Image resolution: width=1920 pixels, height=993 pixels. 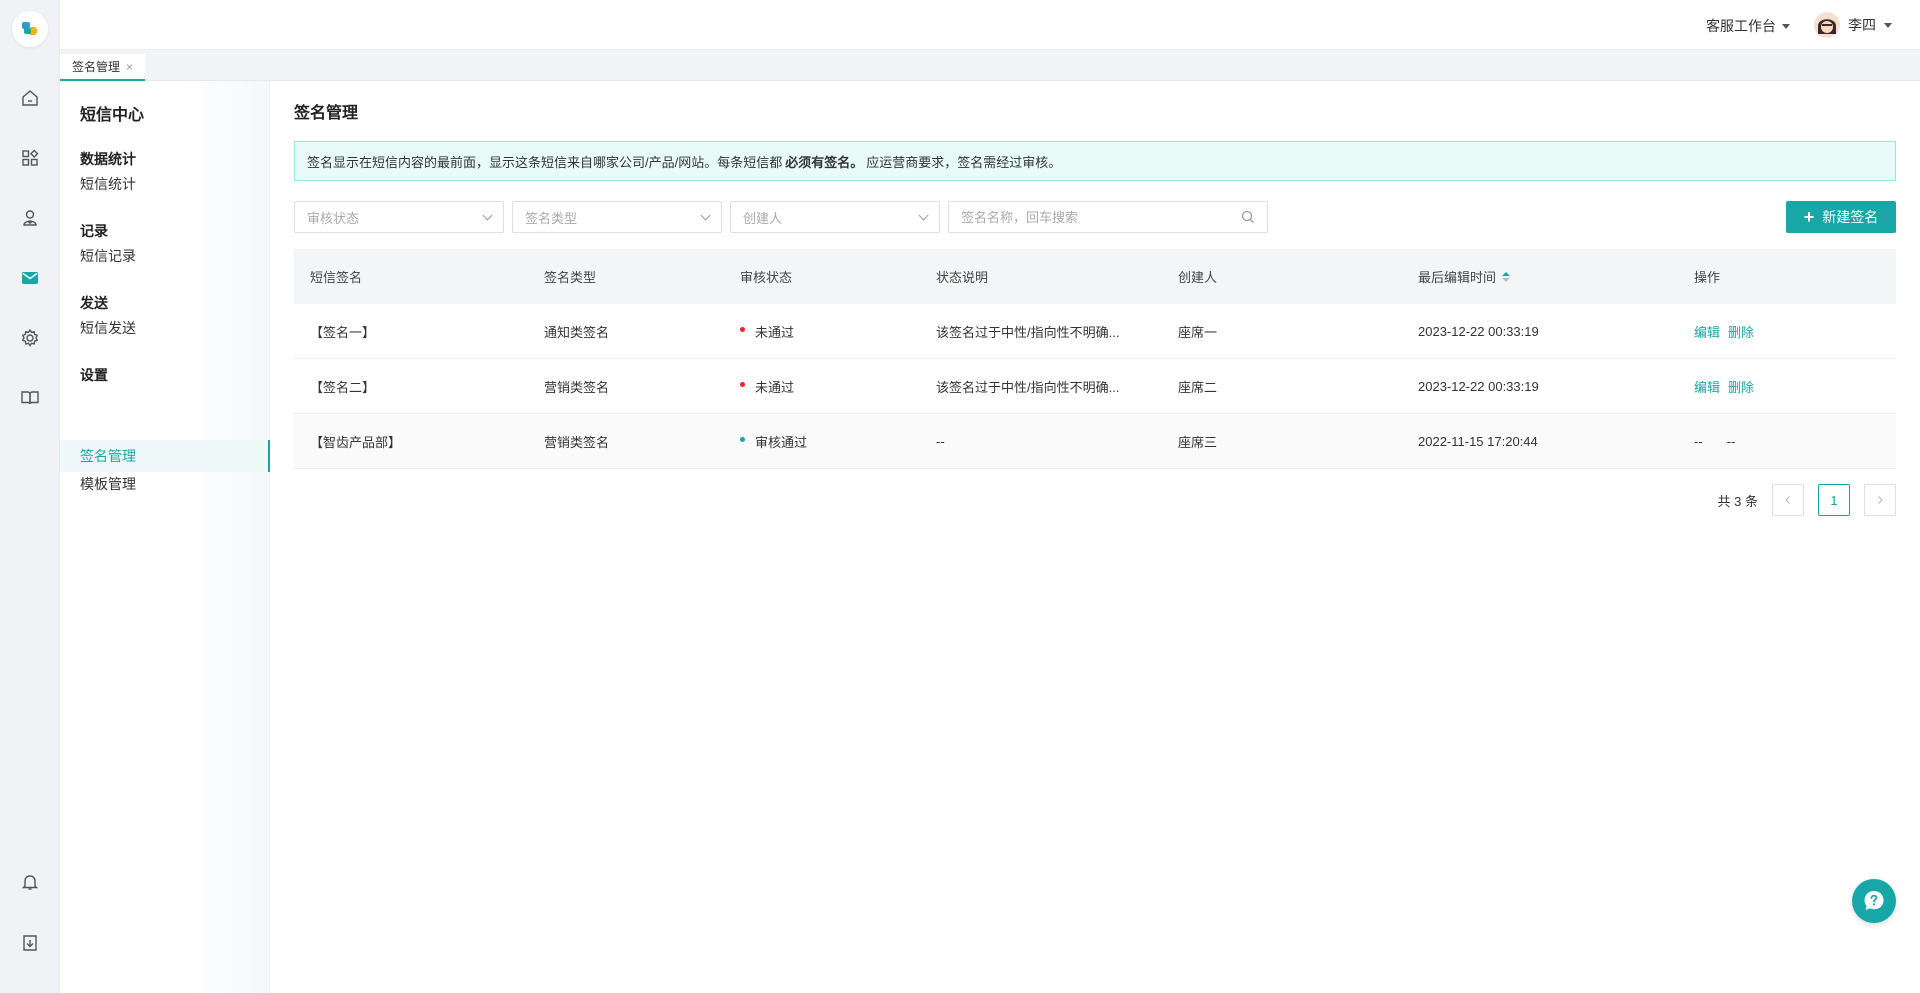 I want to click on cell-time: 2023-12-22 00:33:19, so click(x=1478, y=386).